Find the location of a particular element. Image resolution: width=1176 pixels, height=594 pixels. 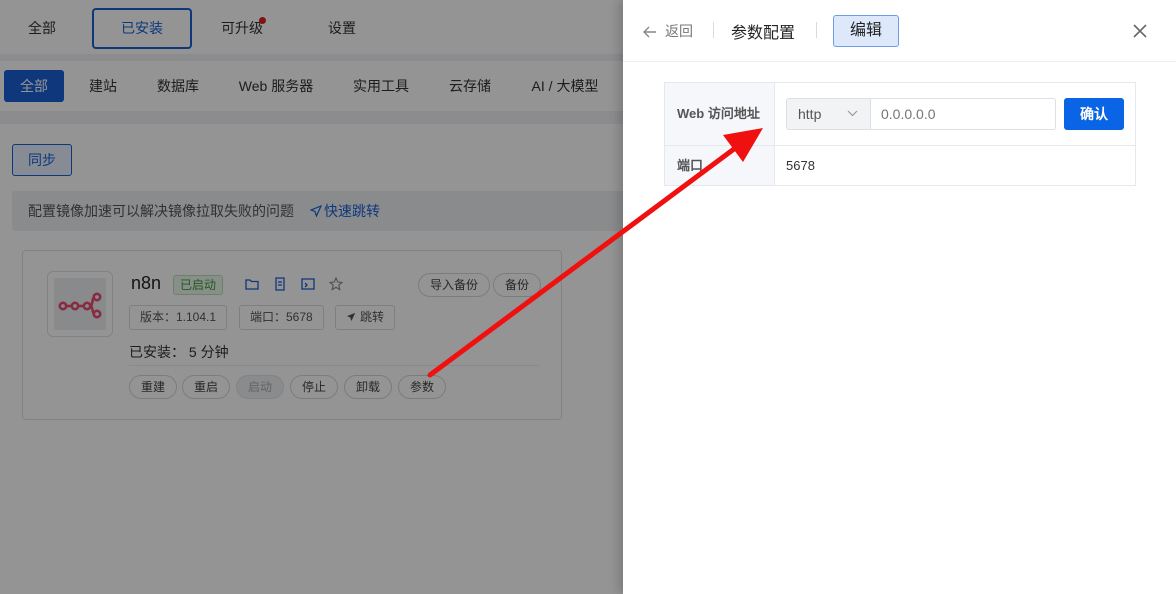

address-input is located at coordinates (963, 114).